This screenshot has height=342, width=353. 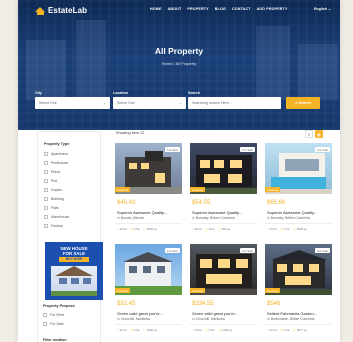 I want to click on nav-link-add-property: ADD PROPERTY, so click(x=272, y=9).